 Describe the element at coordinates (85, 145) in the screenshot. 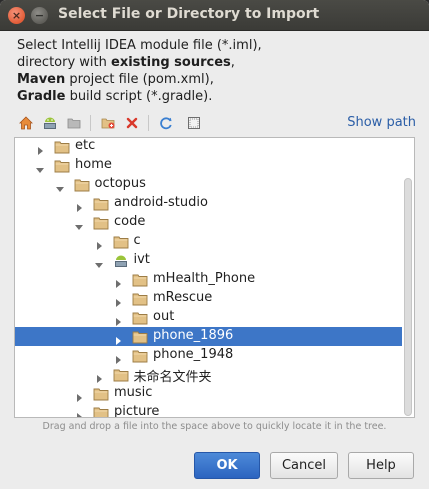

I see `tree-item-label: etc` at that location.